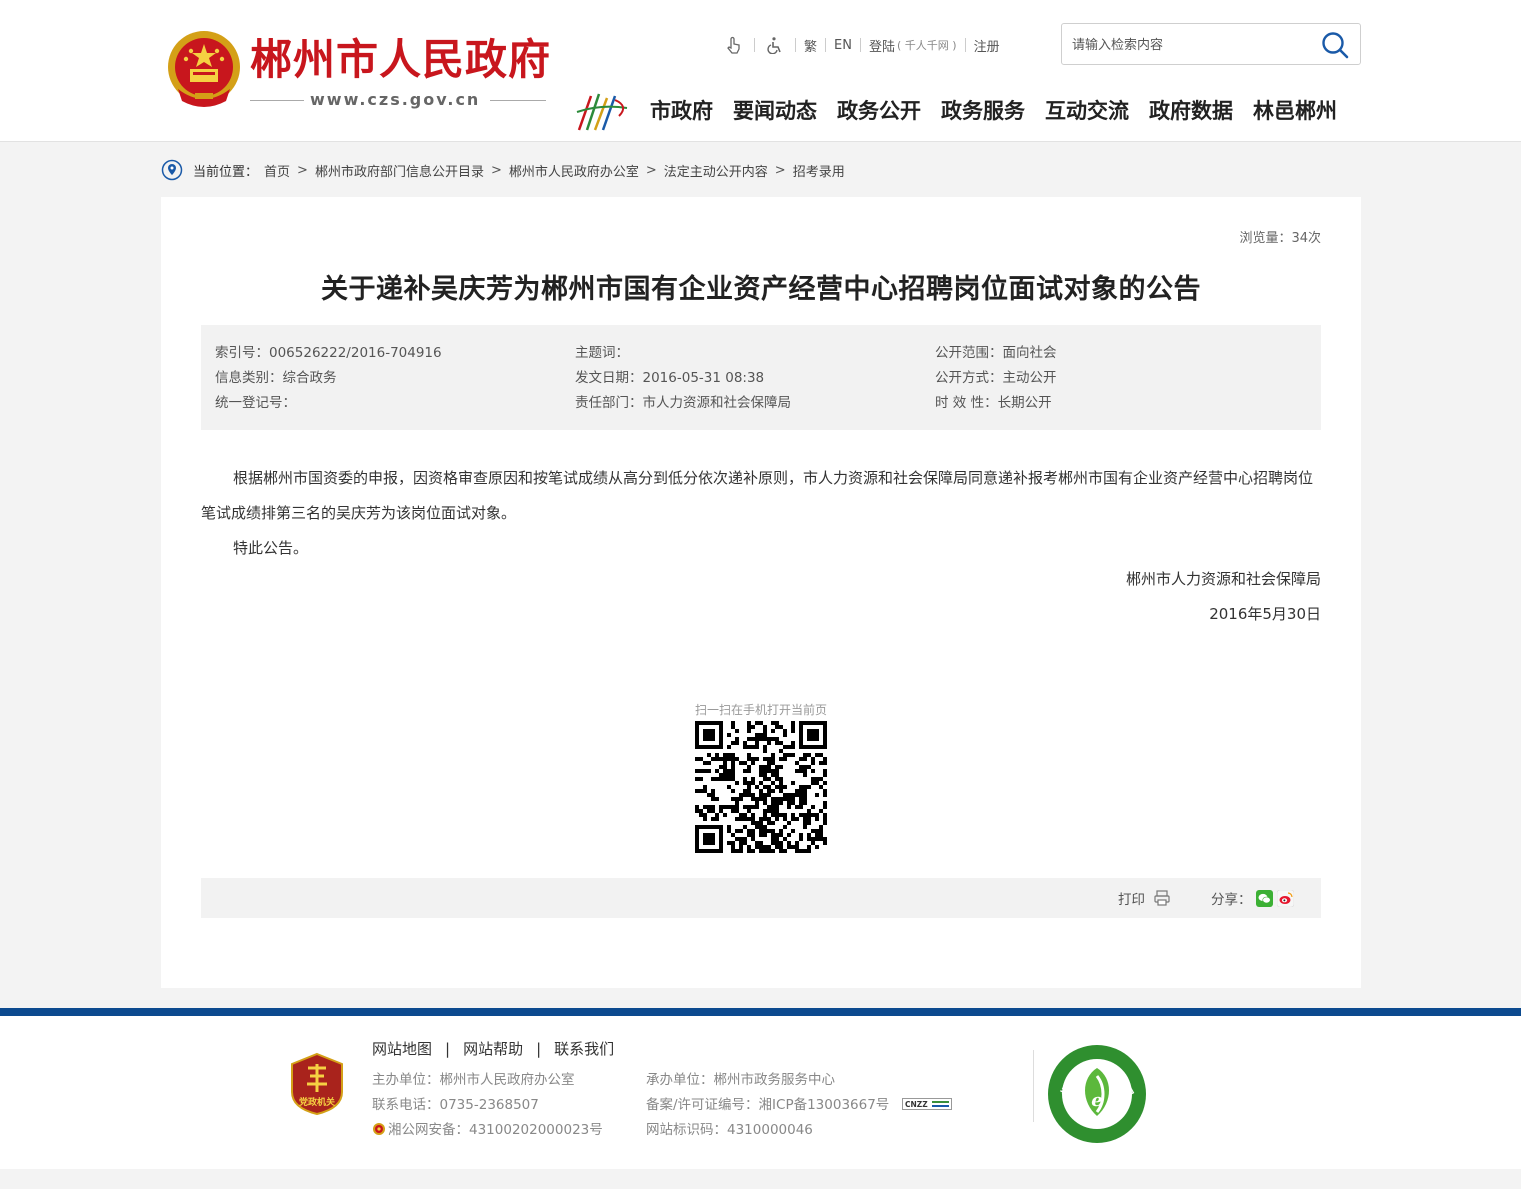 The image size is (1521, 1189). Describe the element at coordinates (1131, 900) in the screenshot. I see `print-label: 打印` at that location.